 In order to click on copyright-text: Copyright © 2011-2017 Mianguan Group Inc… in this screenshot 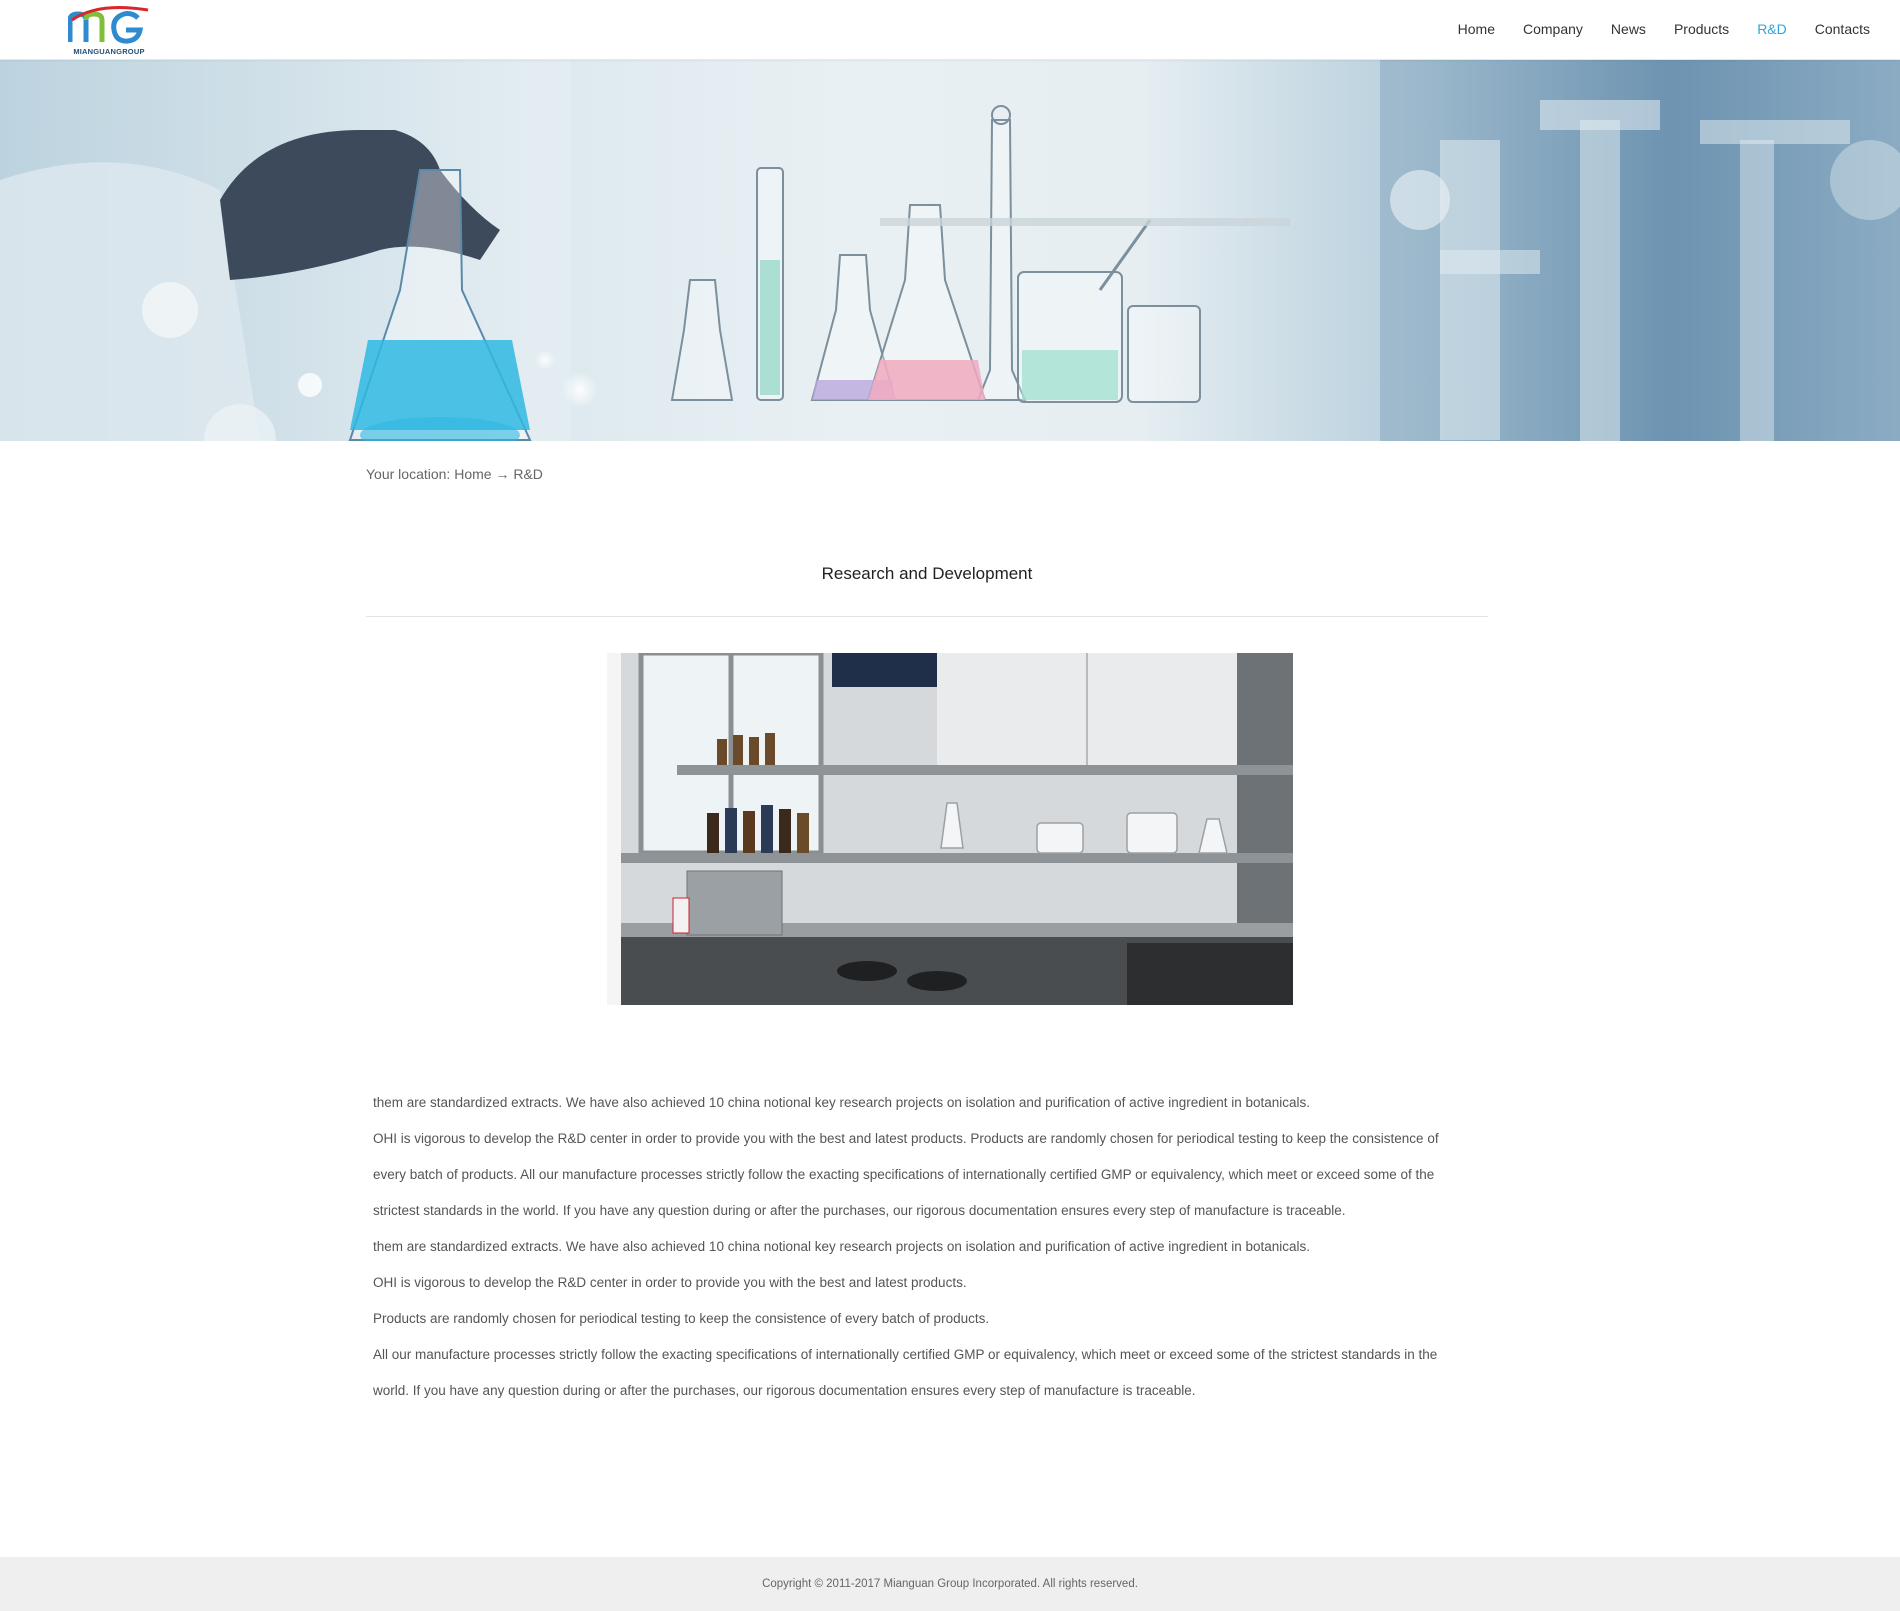, I will do `click(950, 1584)`.